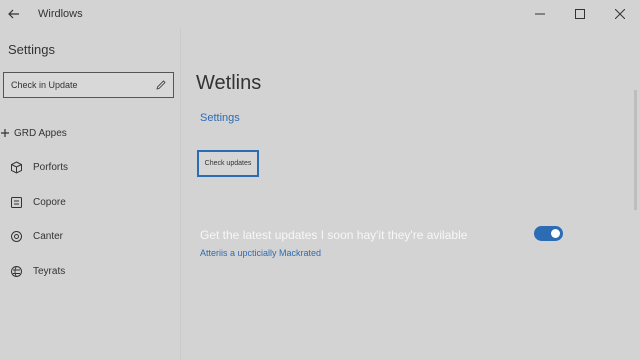 Image resolution: width=640 pixels, height=360 pixels. I want to click on page-title: Wetlins, so click(229, 83).